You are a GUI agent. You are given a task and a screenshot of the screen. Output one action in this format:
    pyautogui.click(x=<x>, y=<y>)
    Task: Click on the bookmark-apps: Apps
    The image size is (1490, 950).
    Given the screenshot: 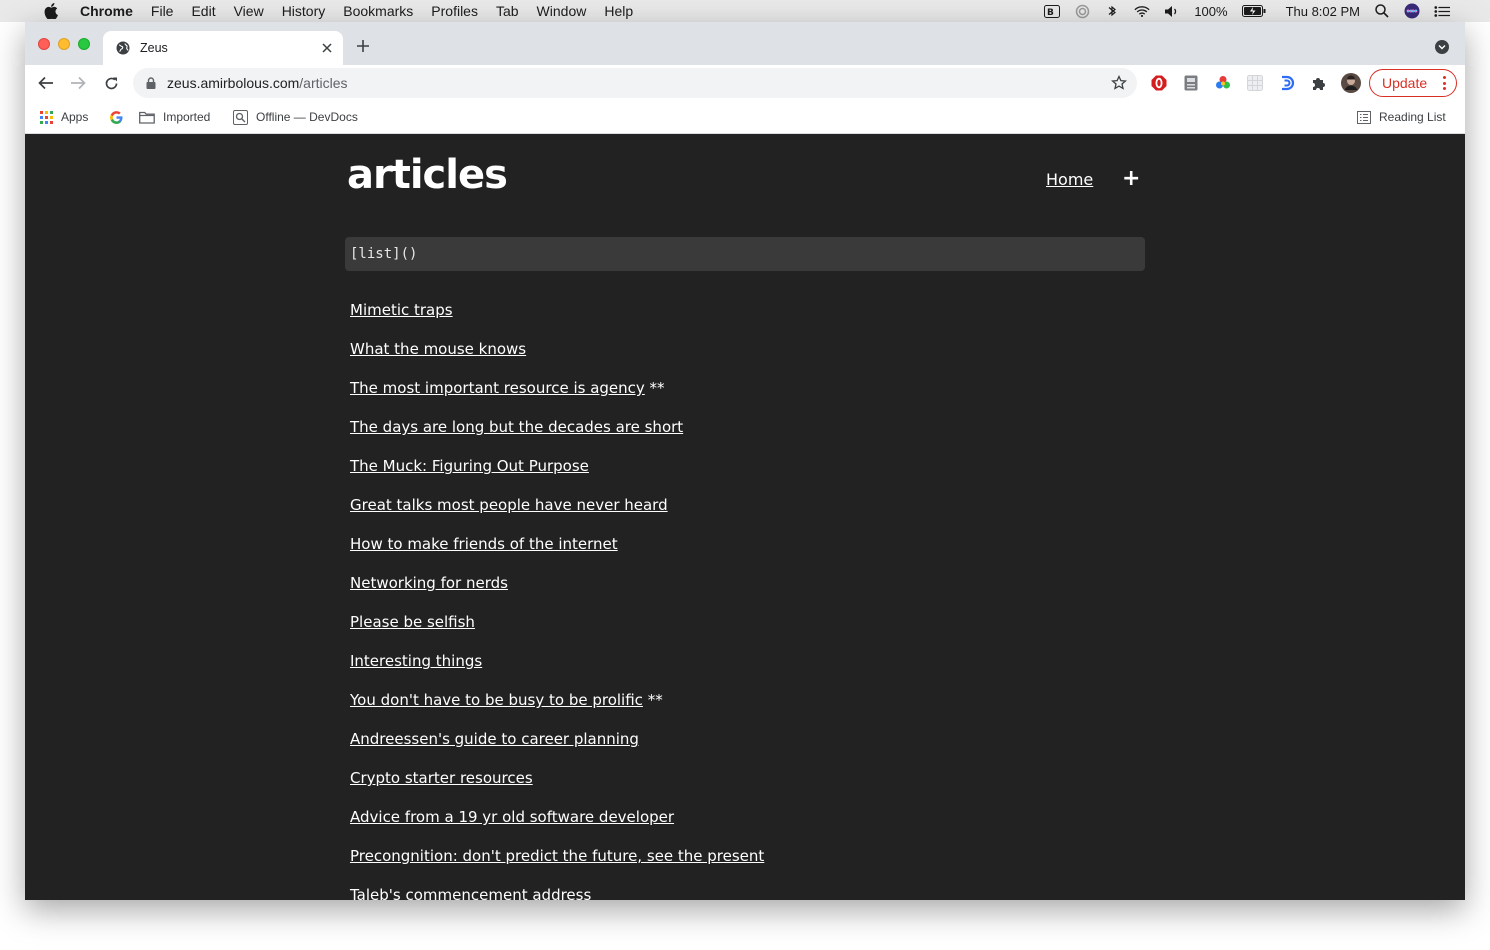 What is the action you would take?
    pyautogui.click(x=63, y=117)
    